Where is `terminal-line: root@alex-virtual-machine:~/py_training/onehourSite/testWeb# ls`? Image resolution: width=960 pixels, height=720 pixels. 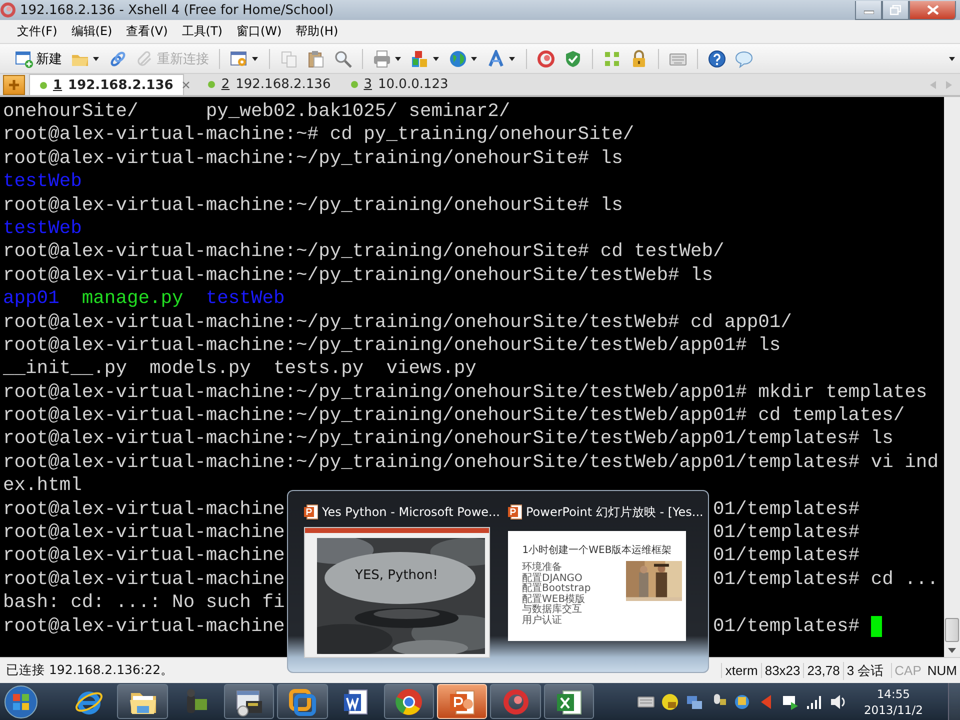
terminal-line: root@alex-virtual-machine:~/py_training/onehourSite/testWeb# ls is located at coordinates (358, 276).